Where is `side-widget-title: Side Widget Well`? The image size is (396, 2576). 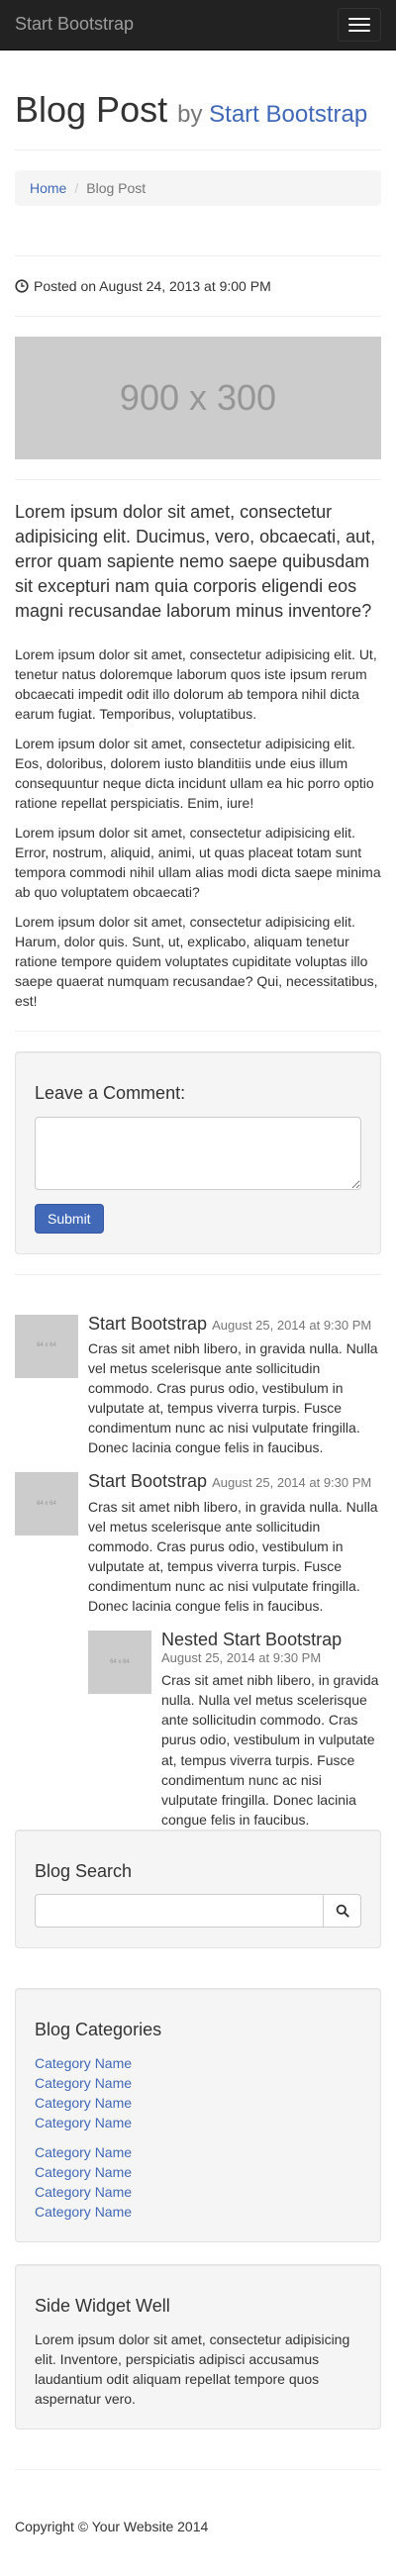 side-widget-title: Side Widget Well is located at coordinates (102, 2307).